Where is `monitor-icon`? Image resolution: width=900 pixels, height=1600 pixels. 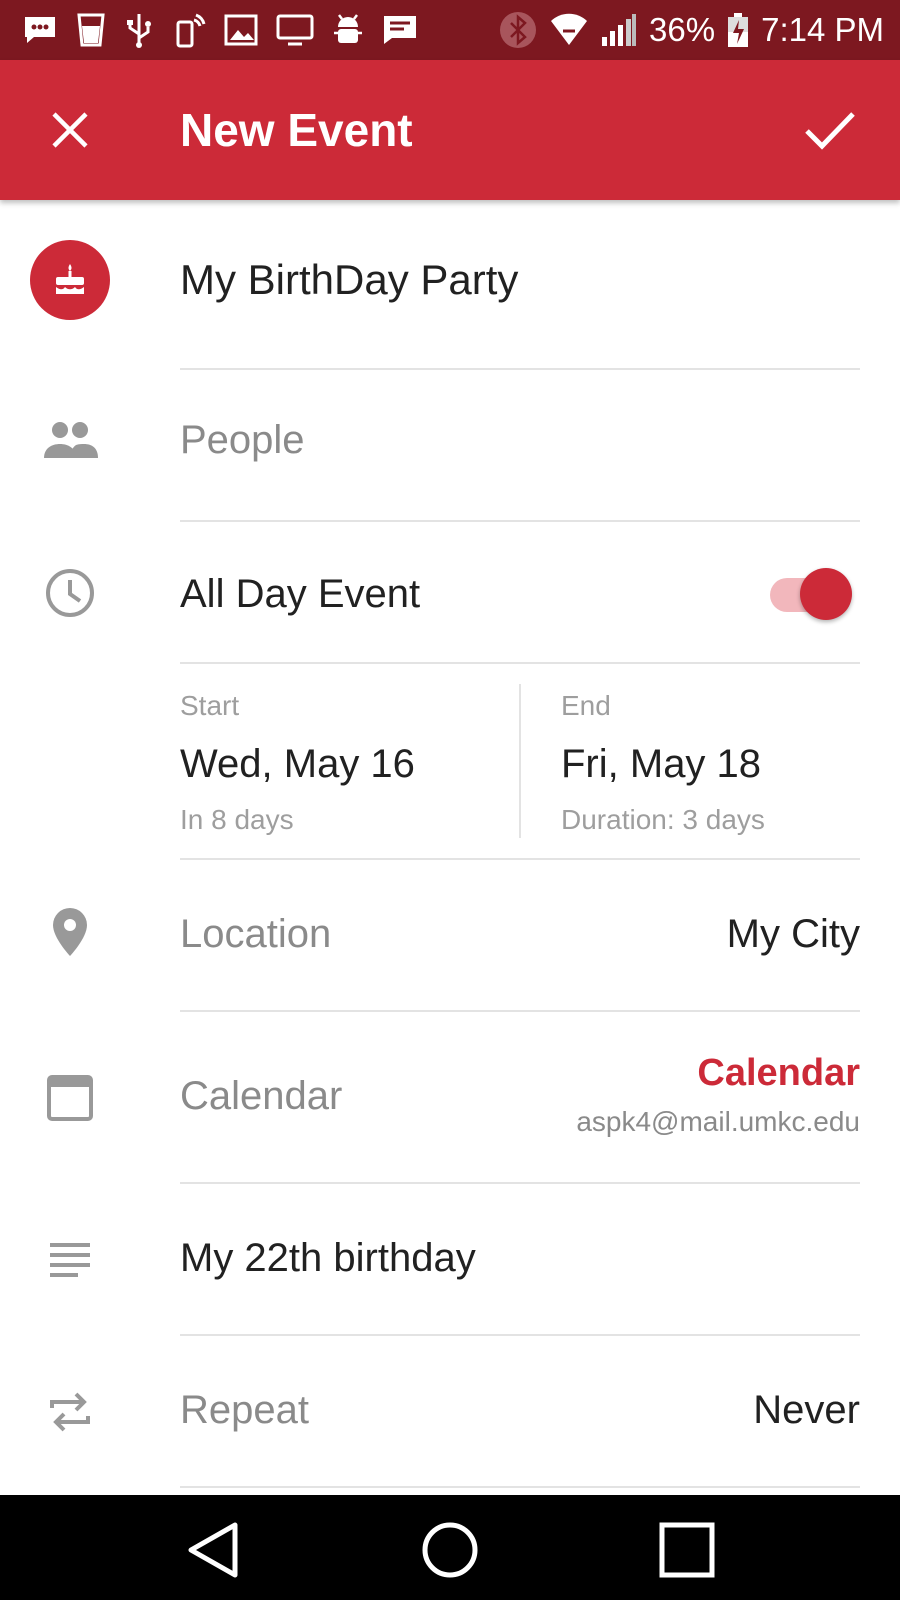 monitor-icon is located at coordinates (295, 30).